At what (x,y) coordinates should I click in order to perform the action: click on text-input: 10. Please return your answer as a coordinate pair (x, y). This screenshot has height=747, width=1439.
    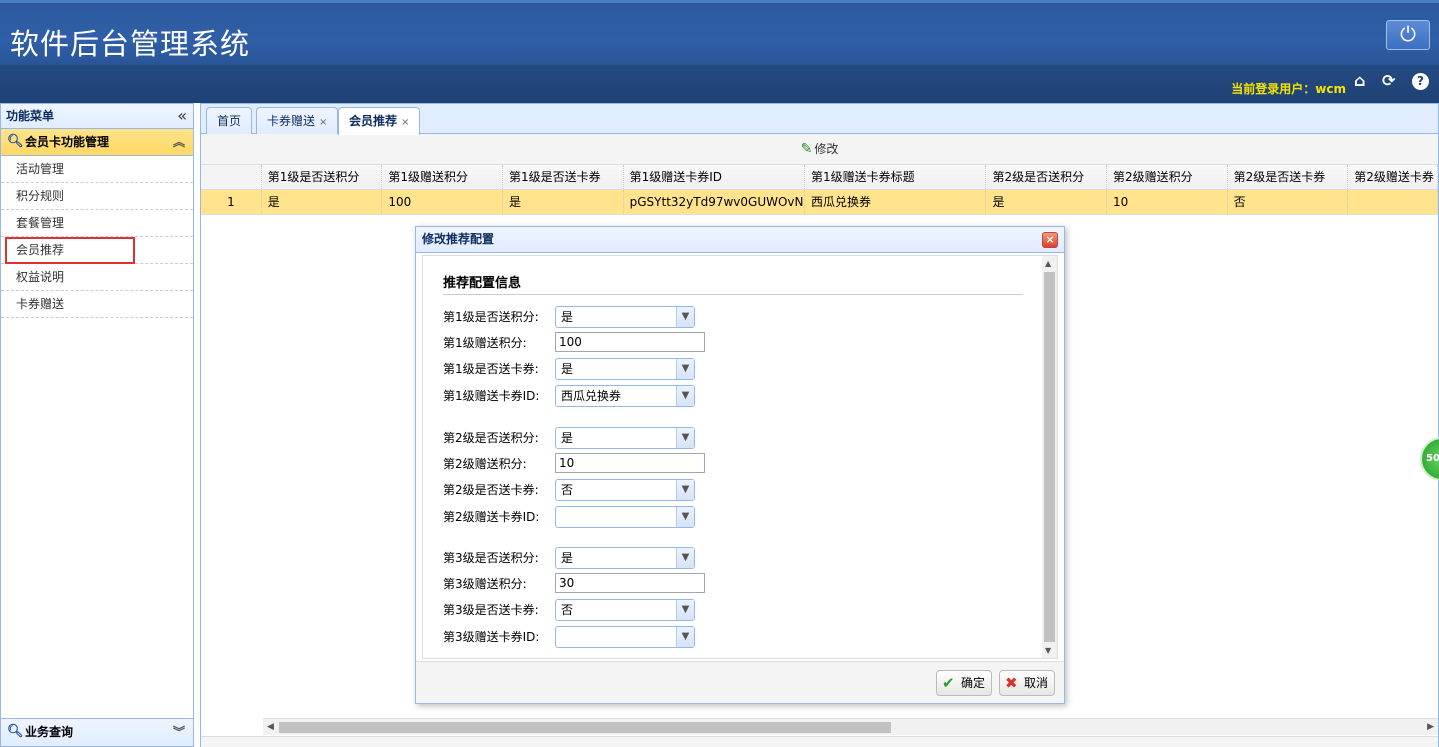
    Looking at the image, I should click on (630, 463).